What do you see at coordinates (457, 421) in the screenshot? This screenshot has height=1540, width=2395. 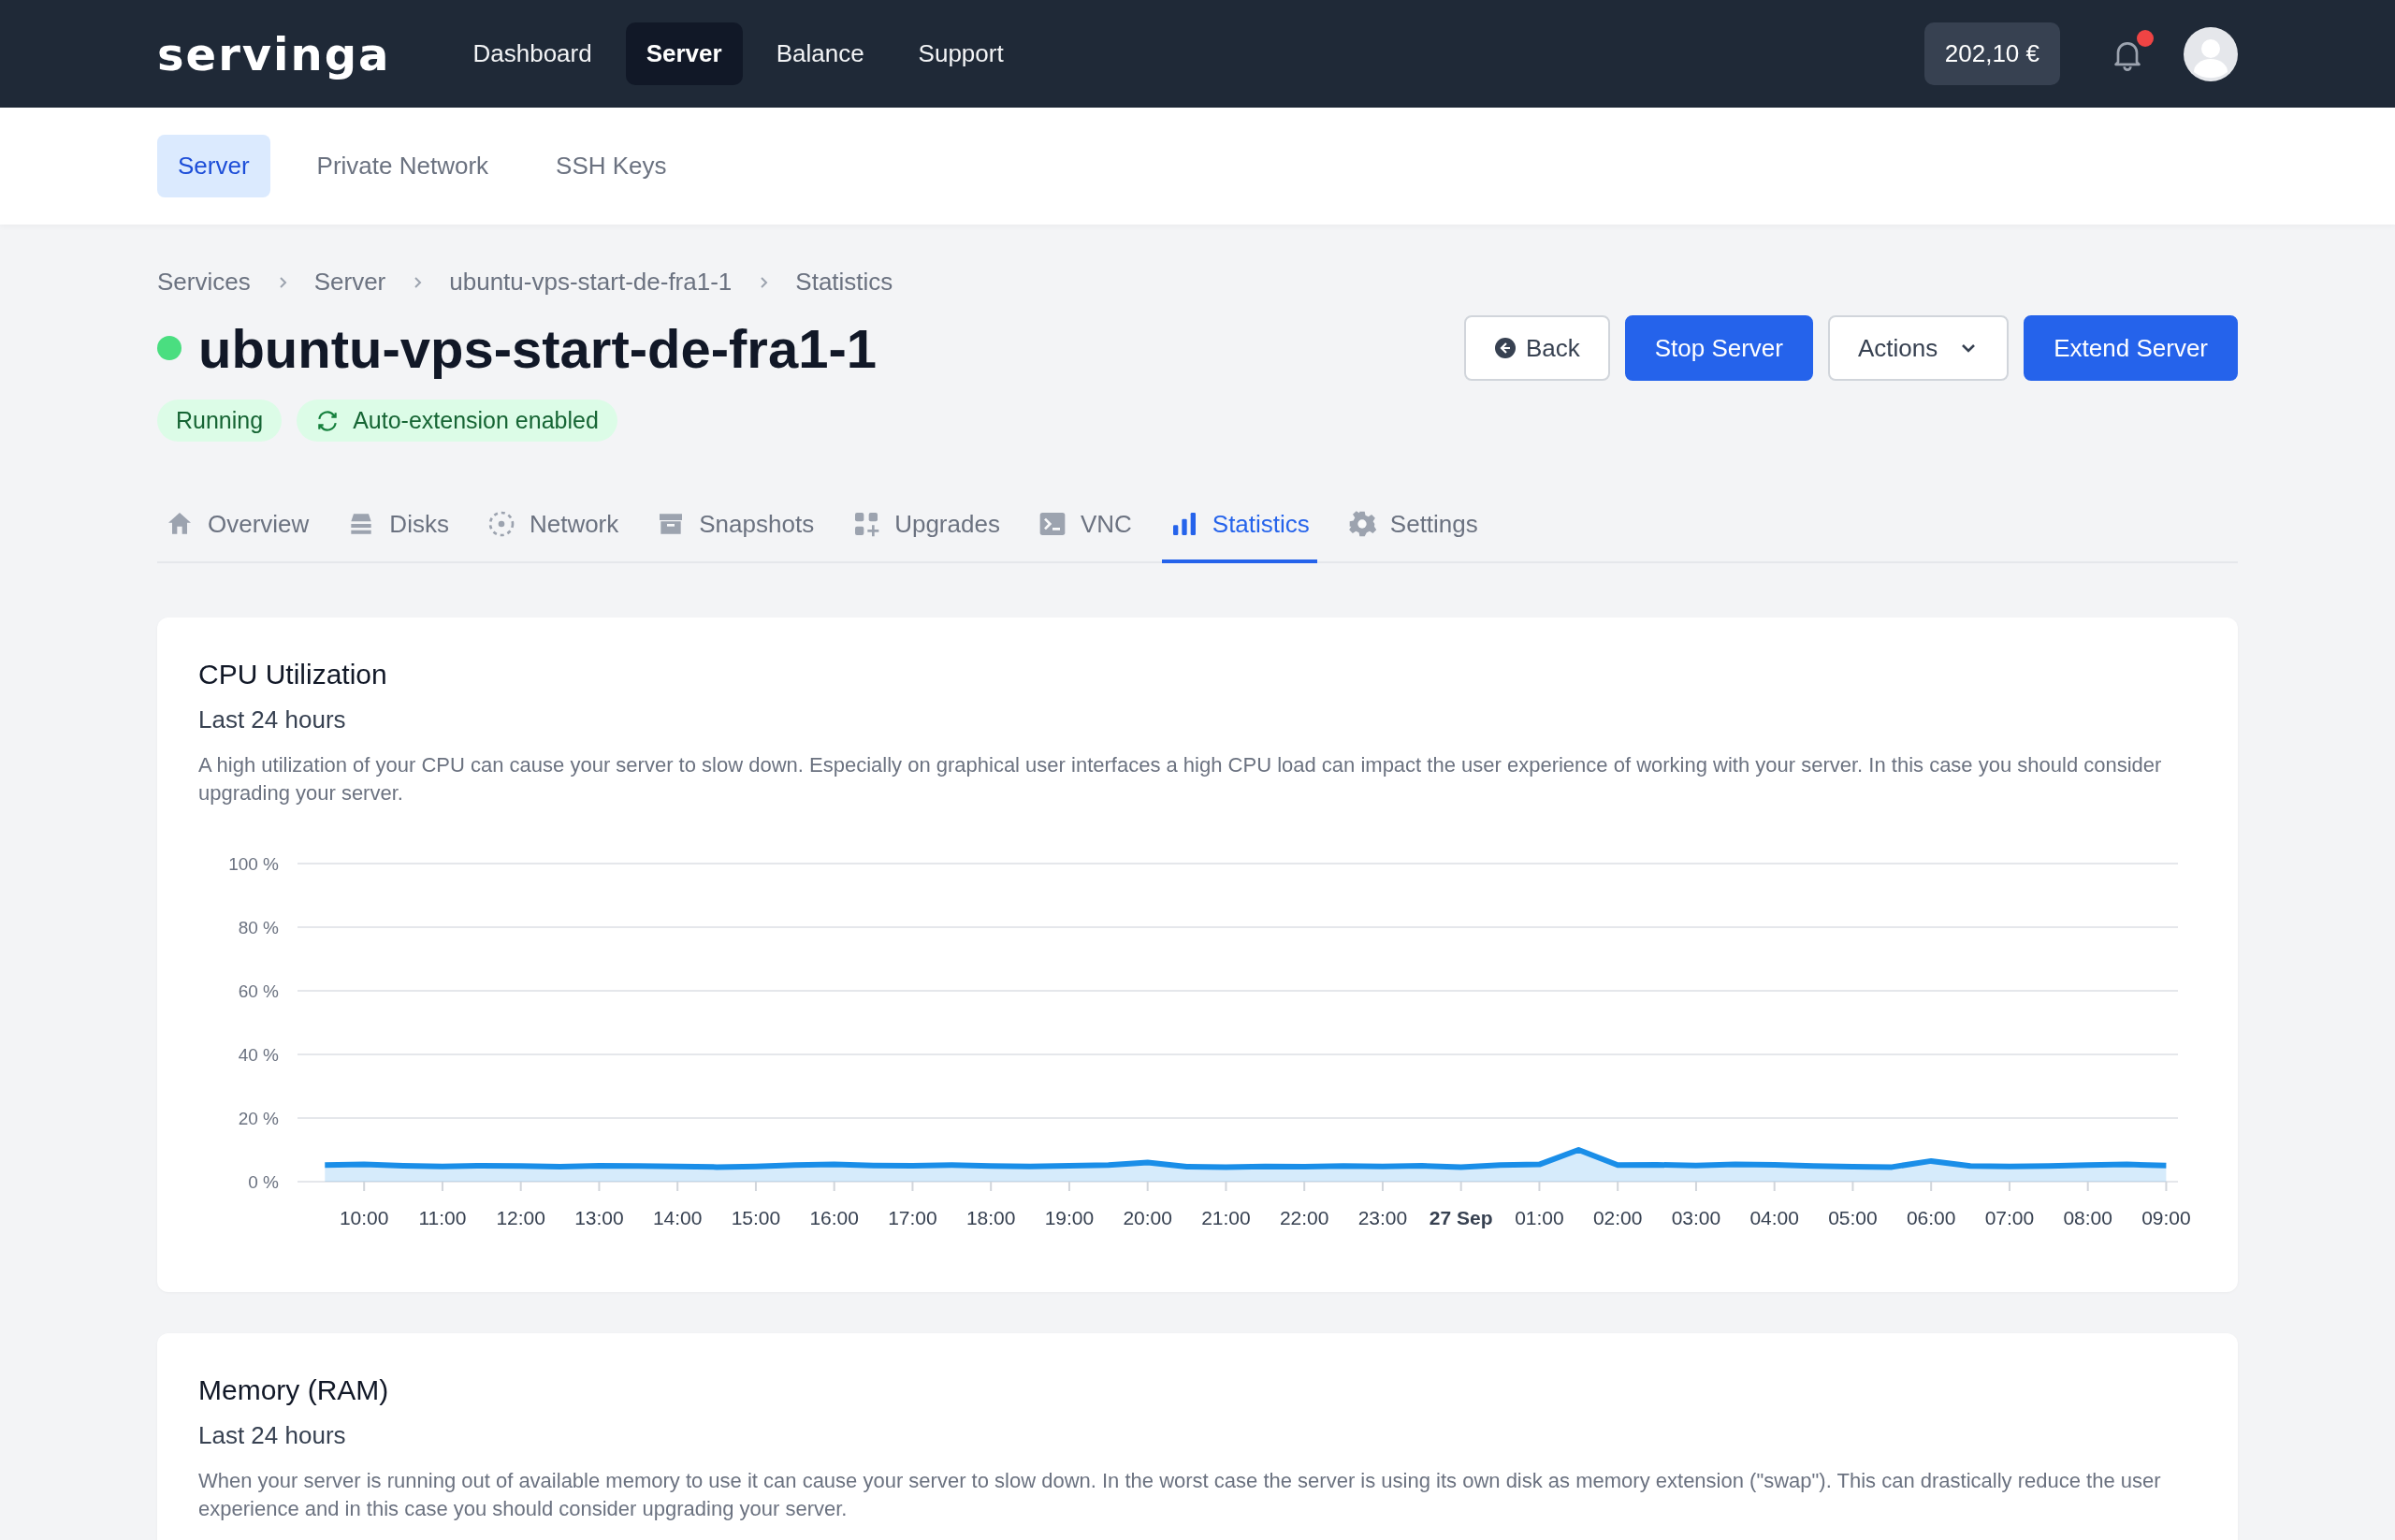 I see `auto-extension-badge: Auto-extension enabled` at bounding box center [457, 421].